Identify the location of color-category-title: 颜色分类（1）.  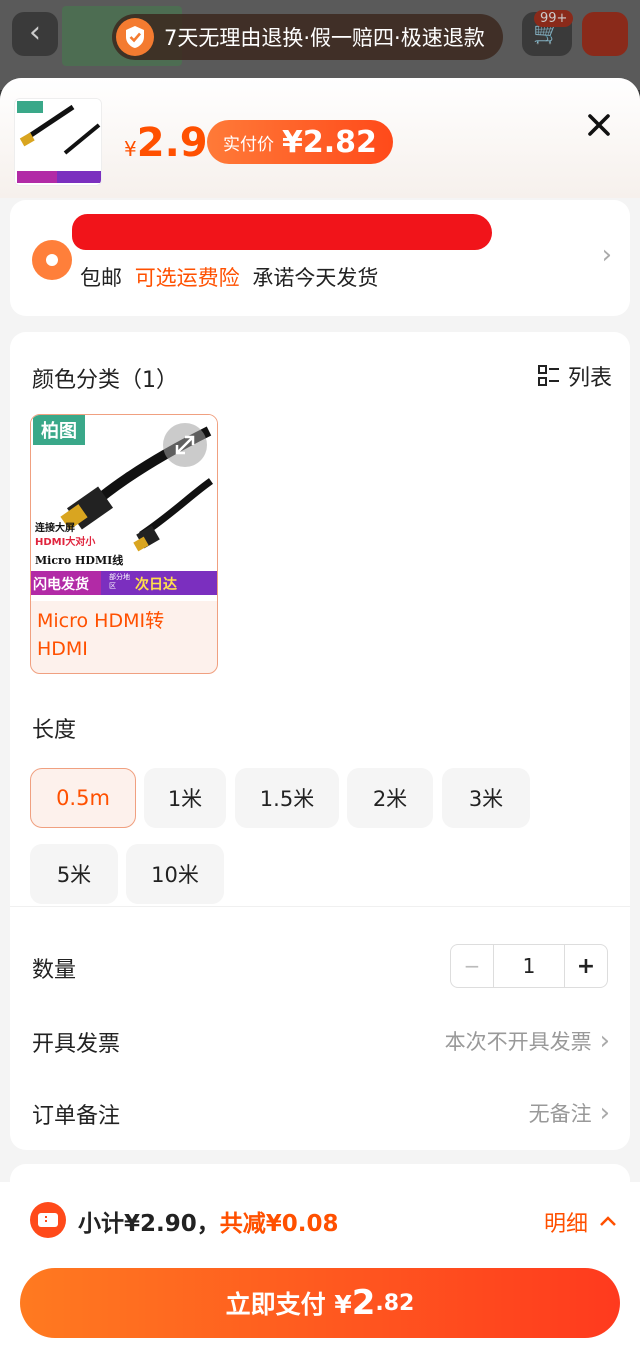
(105, 380).